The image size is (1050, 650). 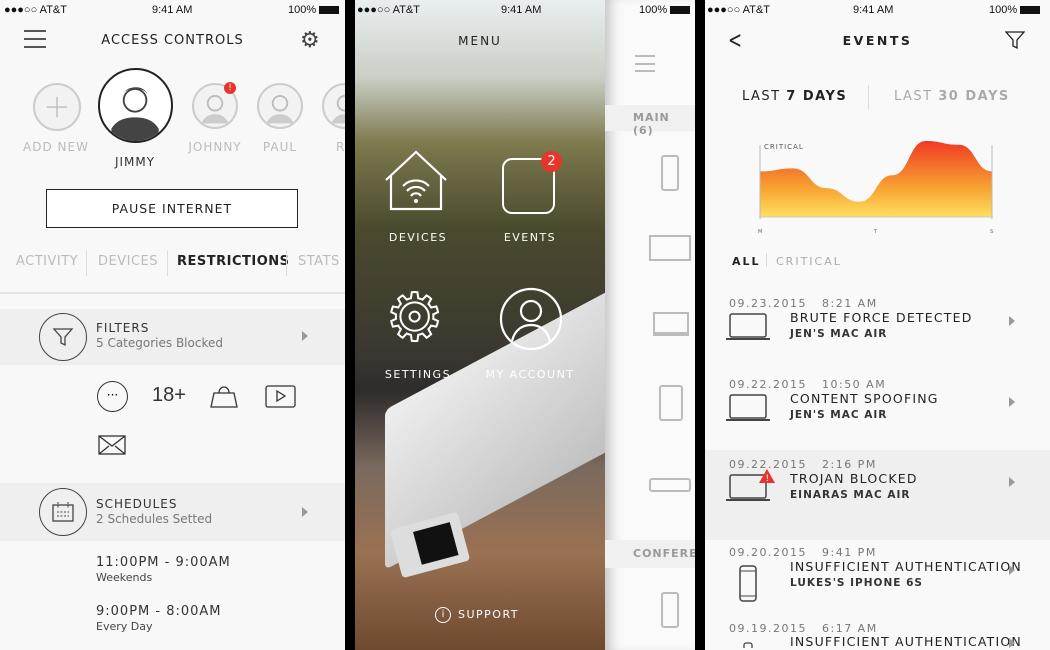 I want to click on tab-restrictions: RESTRICTIONS, so click(x=233, y=261).